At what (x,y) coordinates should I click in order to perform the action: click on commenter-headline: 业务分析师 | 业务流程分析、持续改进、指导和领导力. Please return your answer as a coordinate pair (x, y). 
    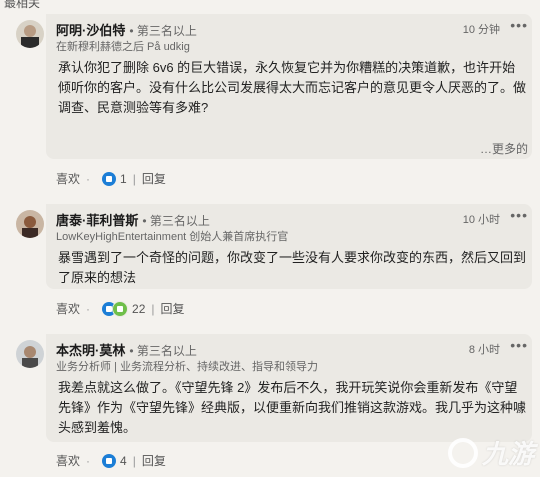
    Looking at the image, I should click on (187, 367).